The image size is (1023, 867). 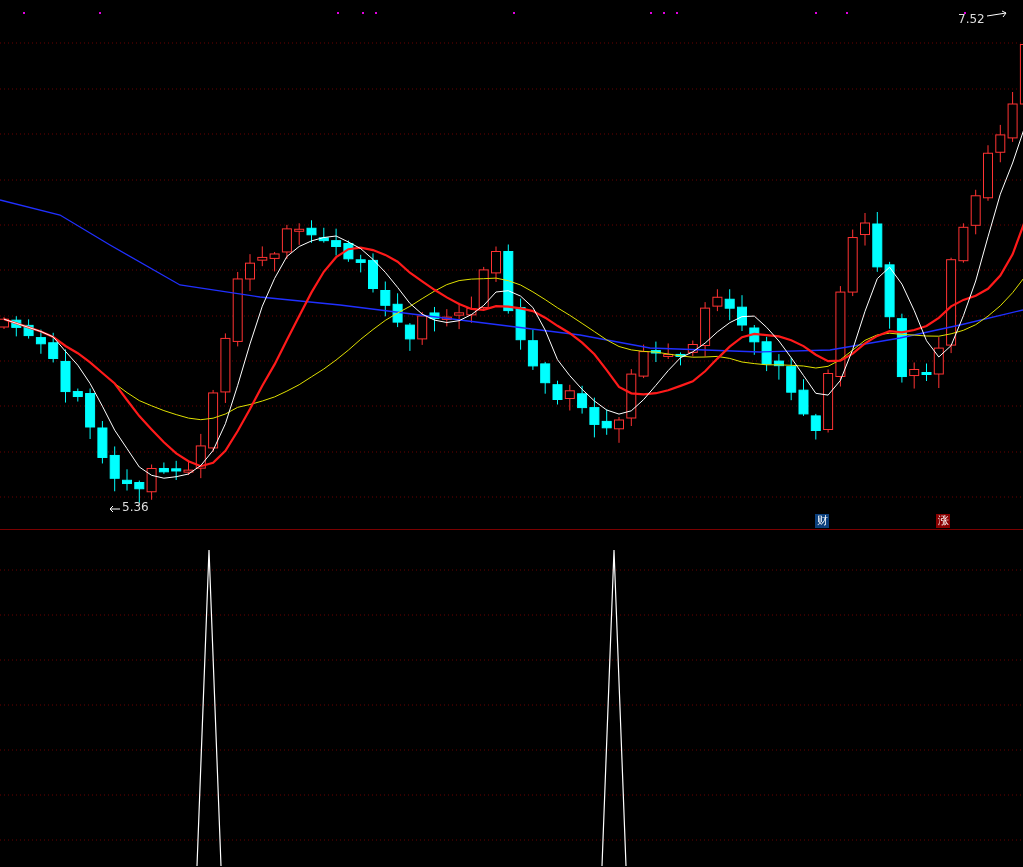 I want to click on high-price-label: 7.52, so click(x=971, y=19).